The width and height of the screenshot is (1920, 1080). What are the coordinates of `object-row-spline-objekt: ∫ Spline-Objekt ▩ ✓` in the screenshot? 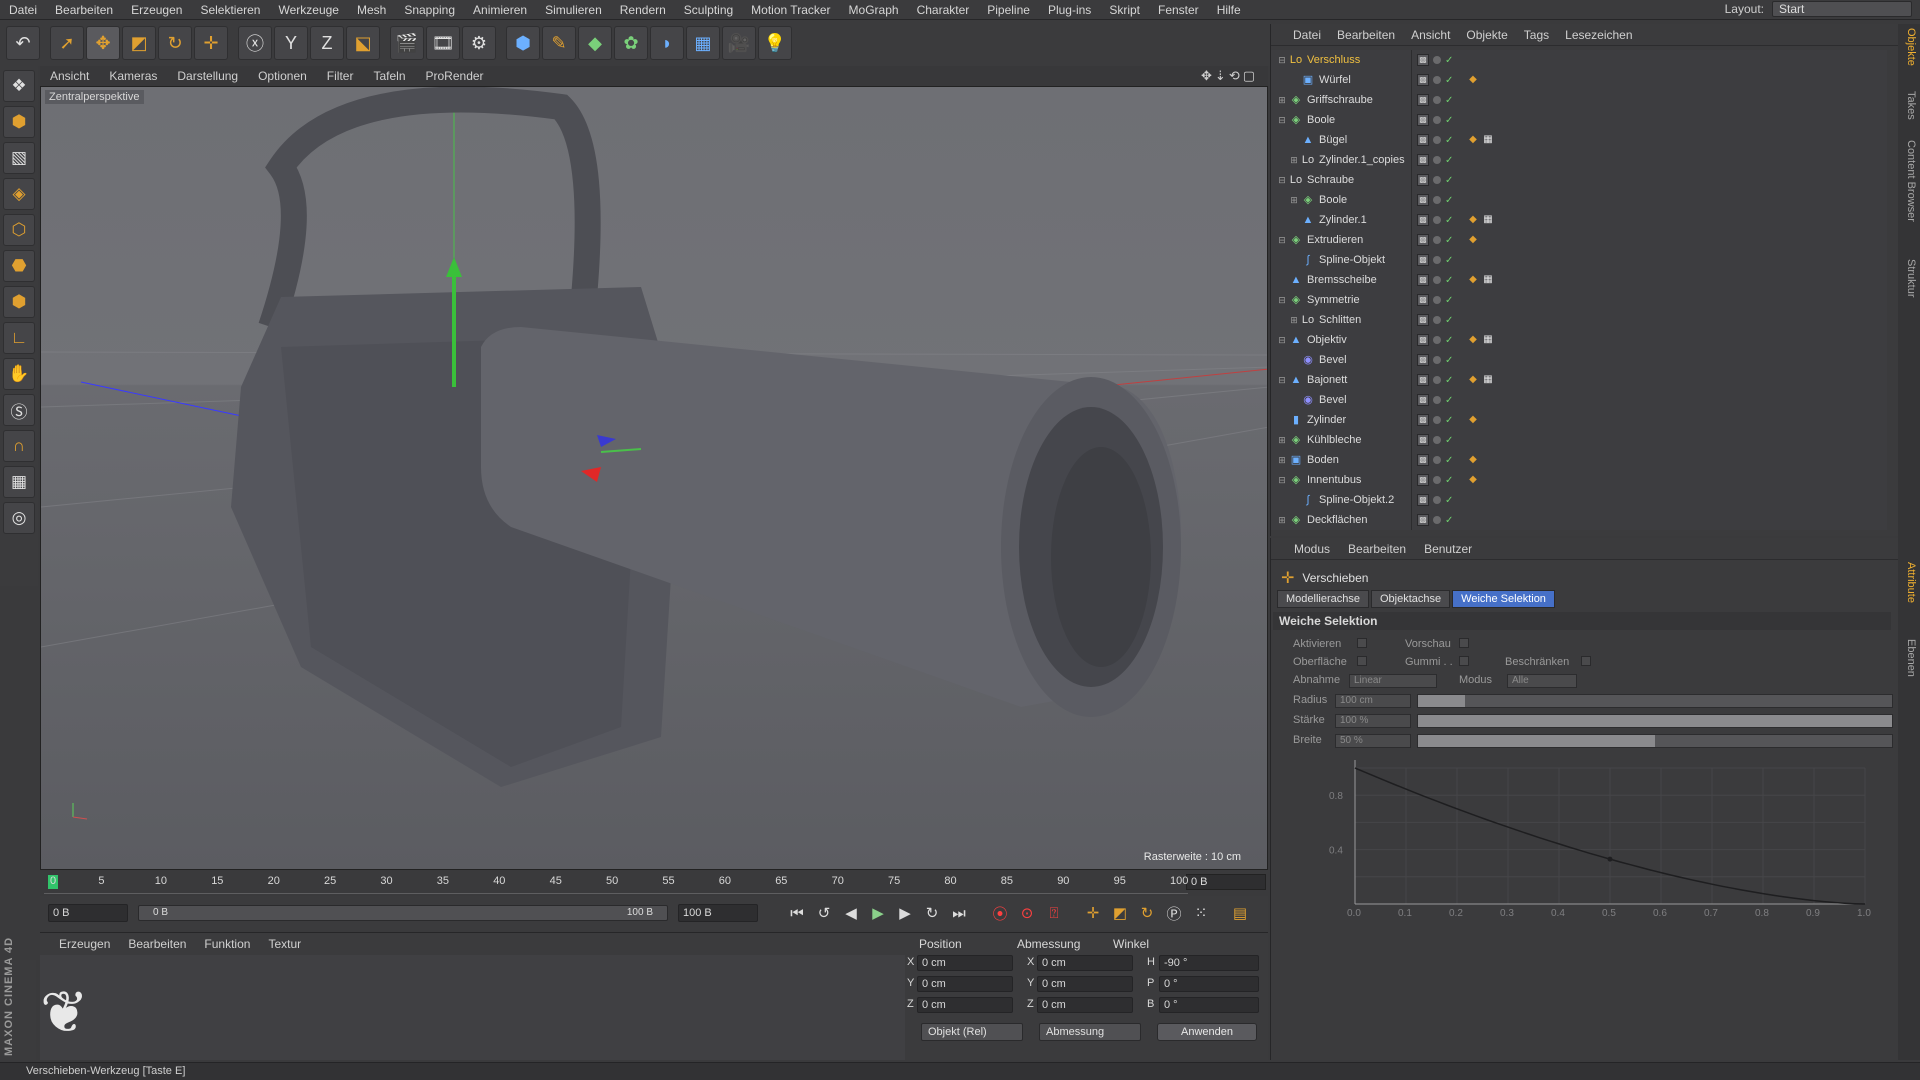 It's located at (1579, 260).